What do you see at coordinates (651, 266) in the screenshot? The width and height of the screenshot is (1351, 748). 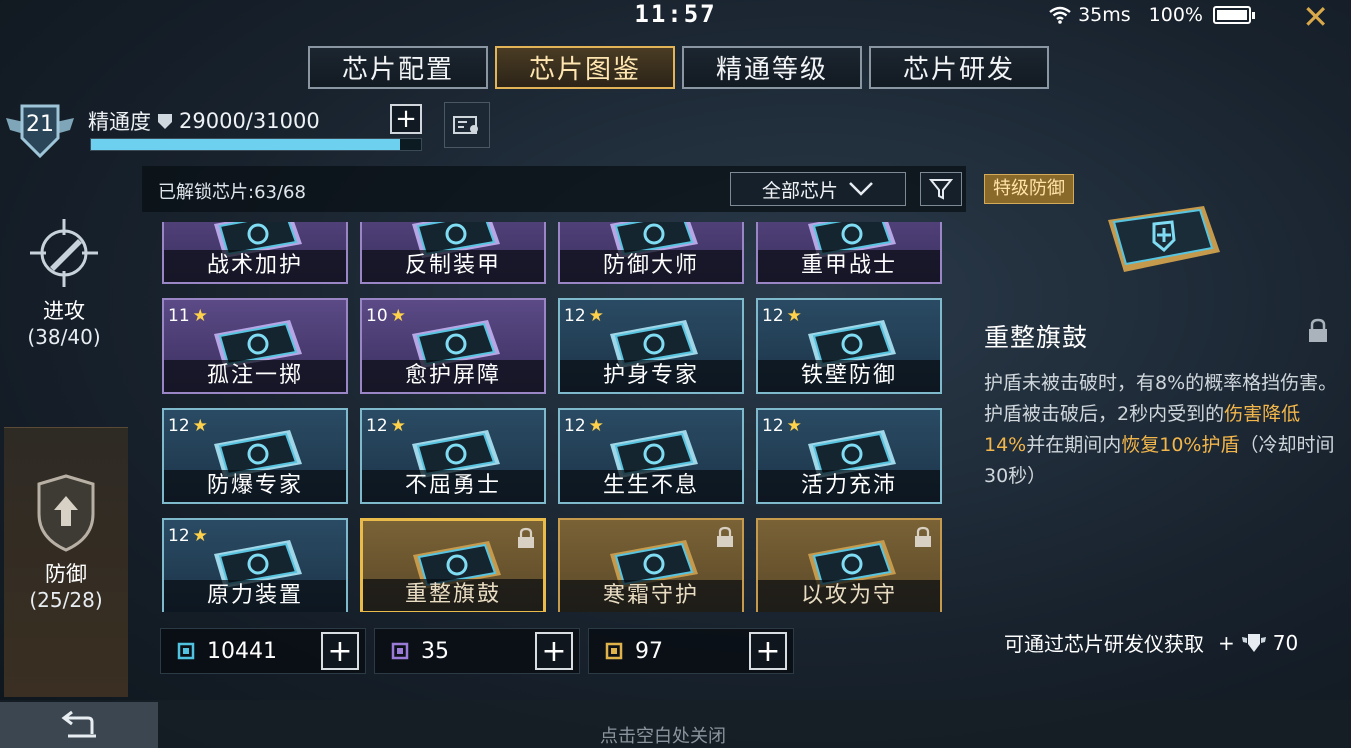 I see `chip-name: 防御大师` at bounding box center [651, 266].